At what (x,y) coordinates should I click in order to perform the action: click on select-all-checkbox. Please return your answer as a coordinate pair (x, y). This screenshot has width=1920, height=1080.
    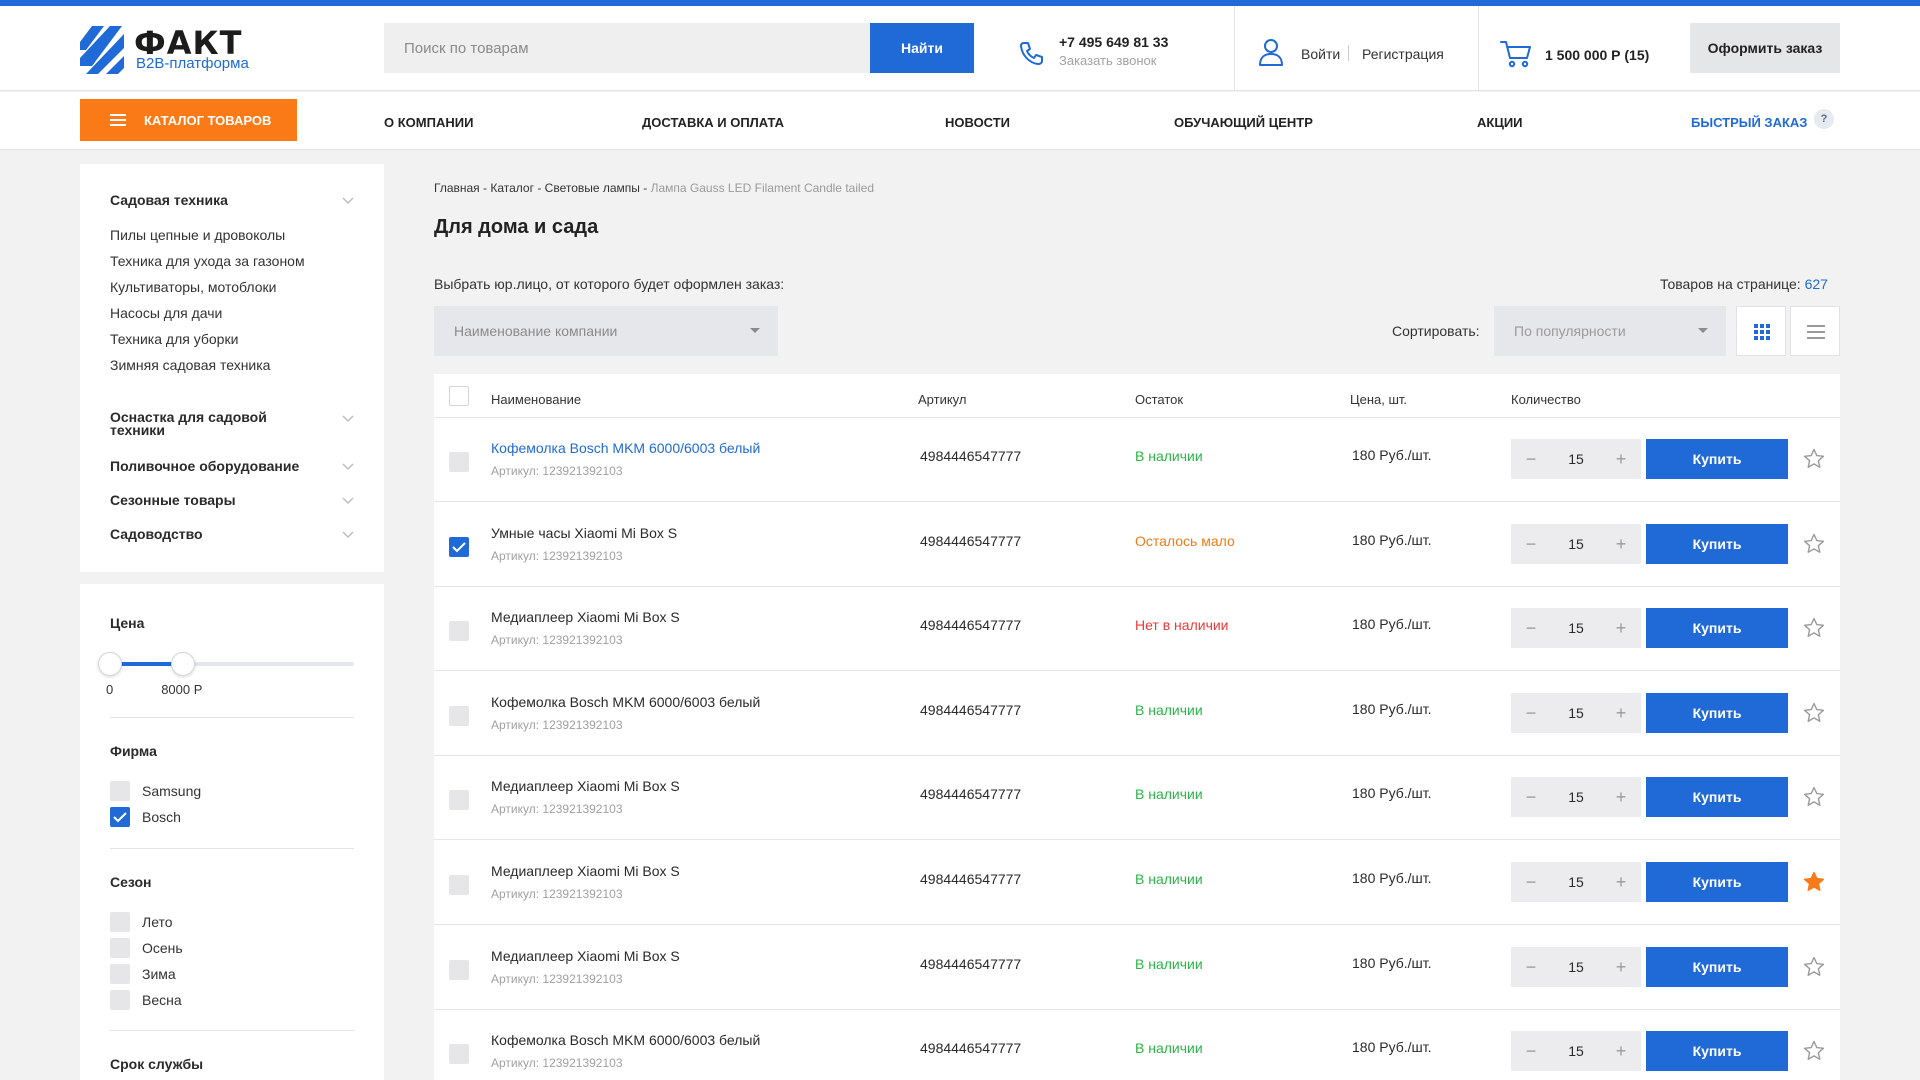
    Looking at the image, I should click on (459, 396).